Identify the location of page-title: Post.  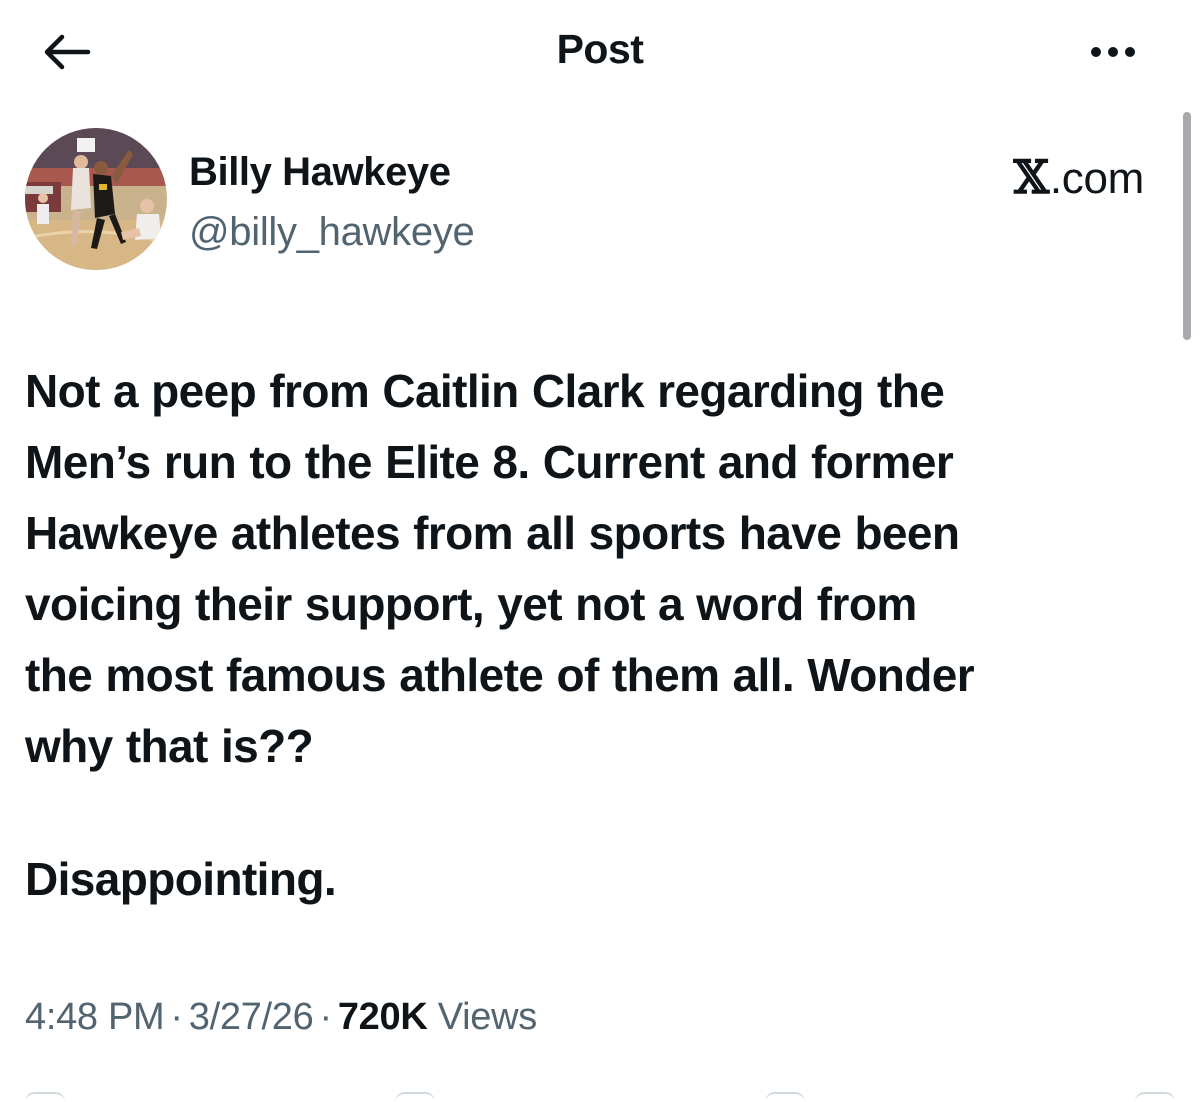
(600, 49).